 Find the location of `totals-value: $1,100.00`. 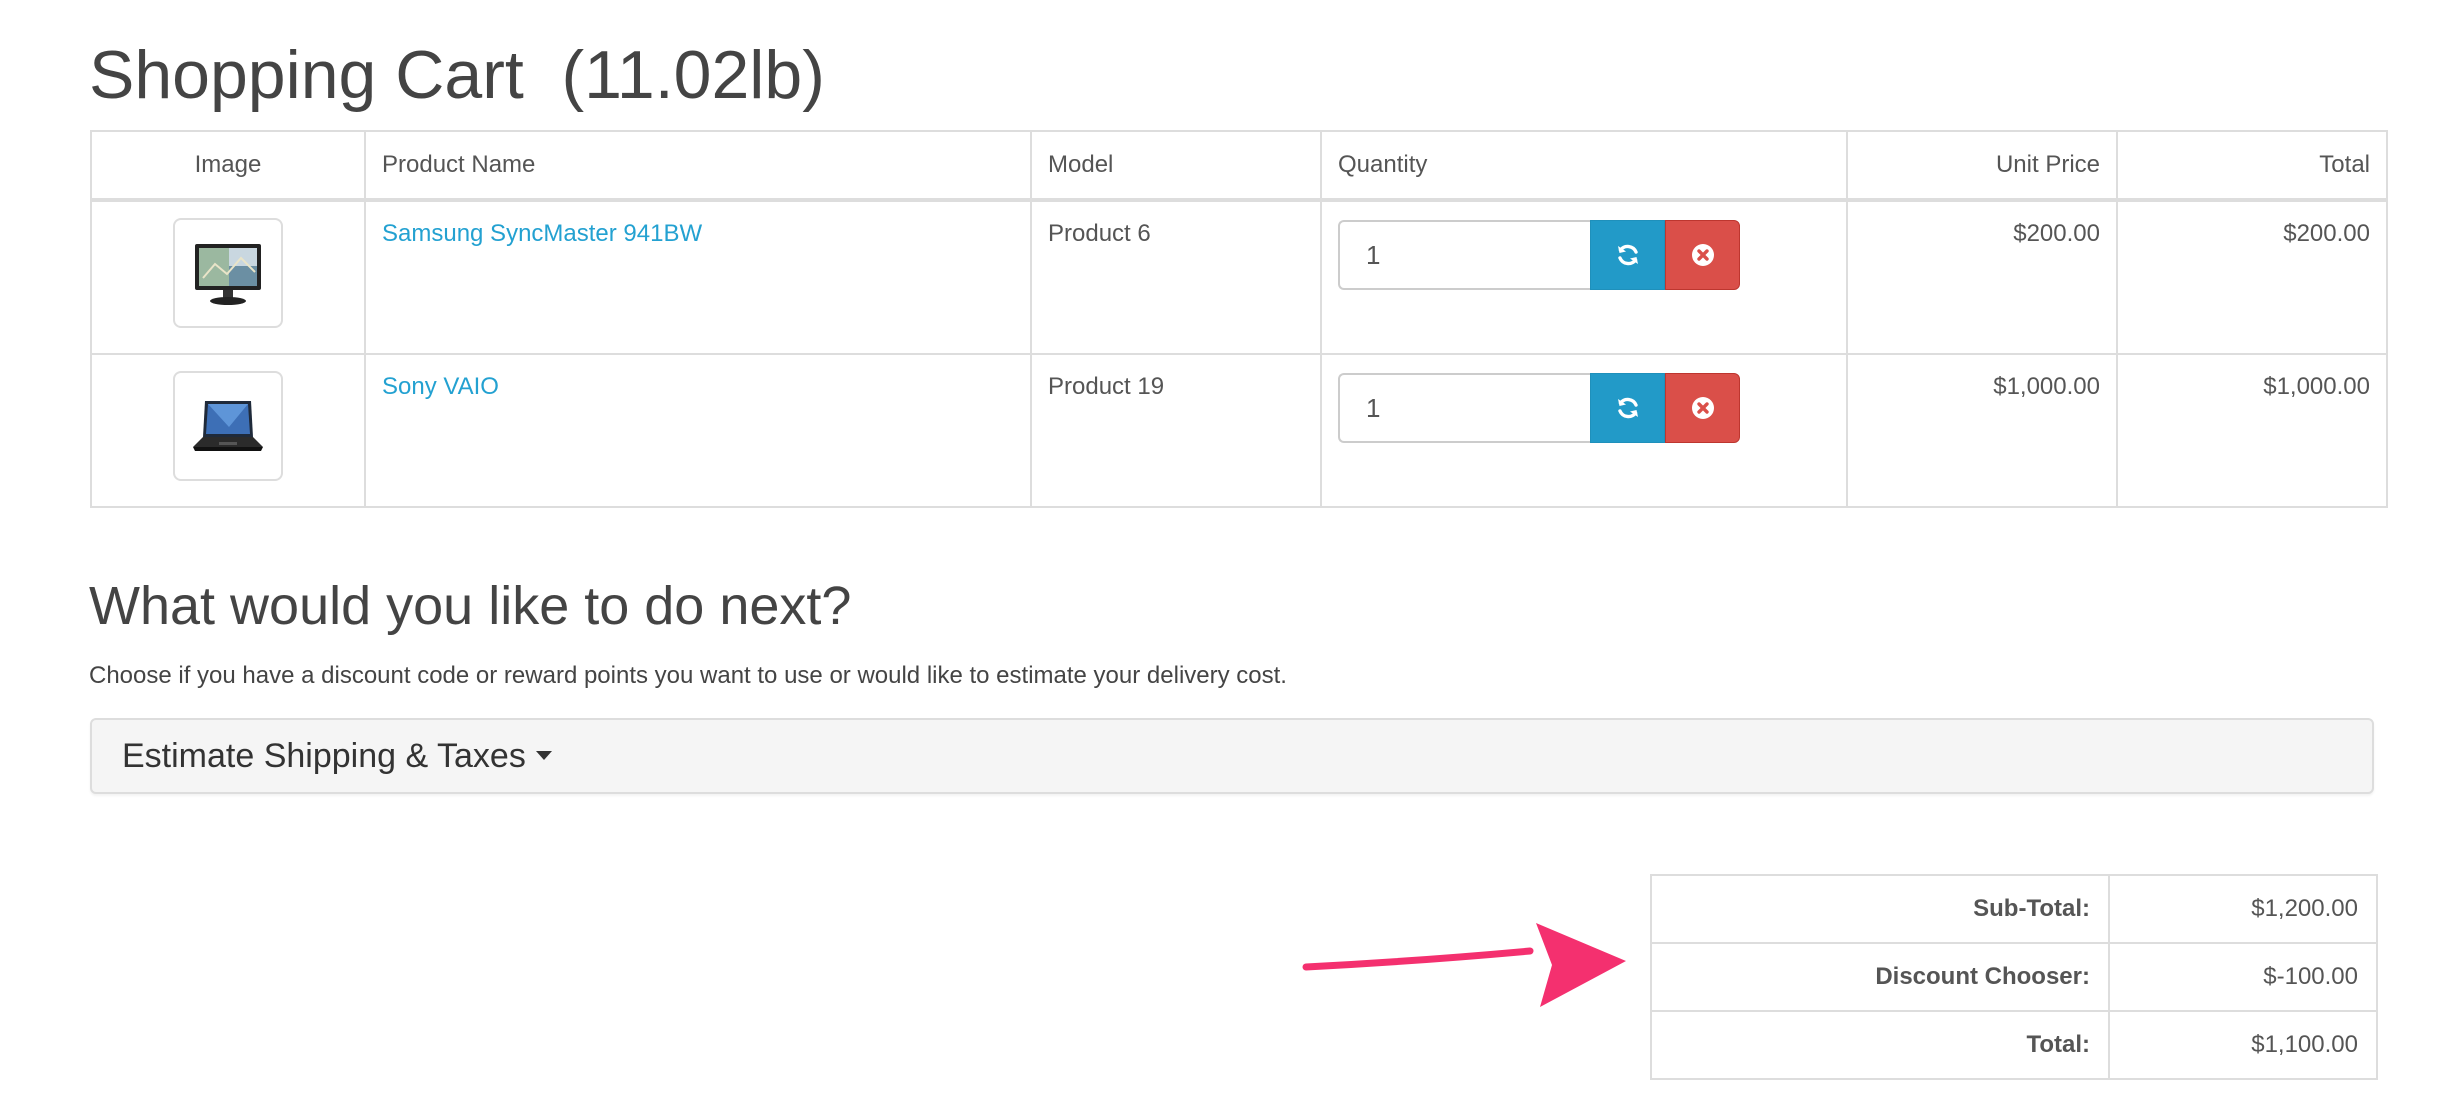

totals-value: $1,100.00 is located at coordinates (2243, 1045).